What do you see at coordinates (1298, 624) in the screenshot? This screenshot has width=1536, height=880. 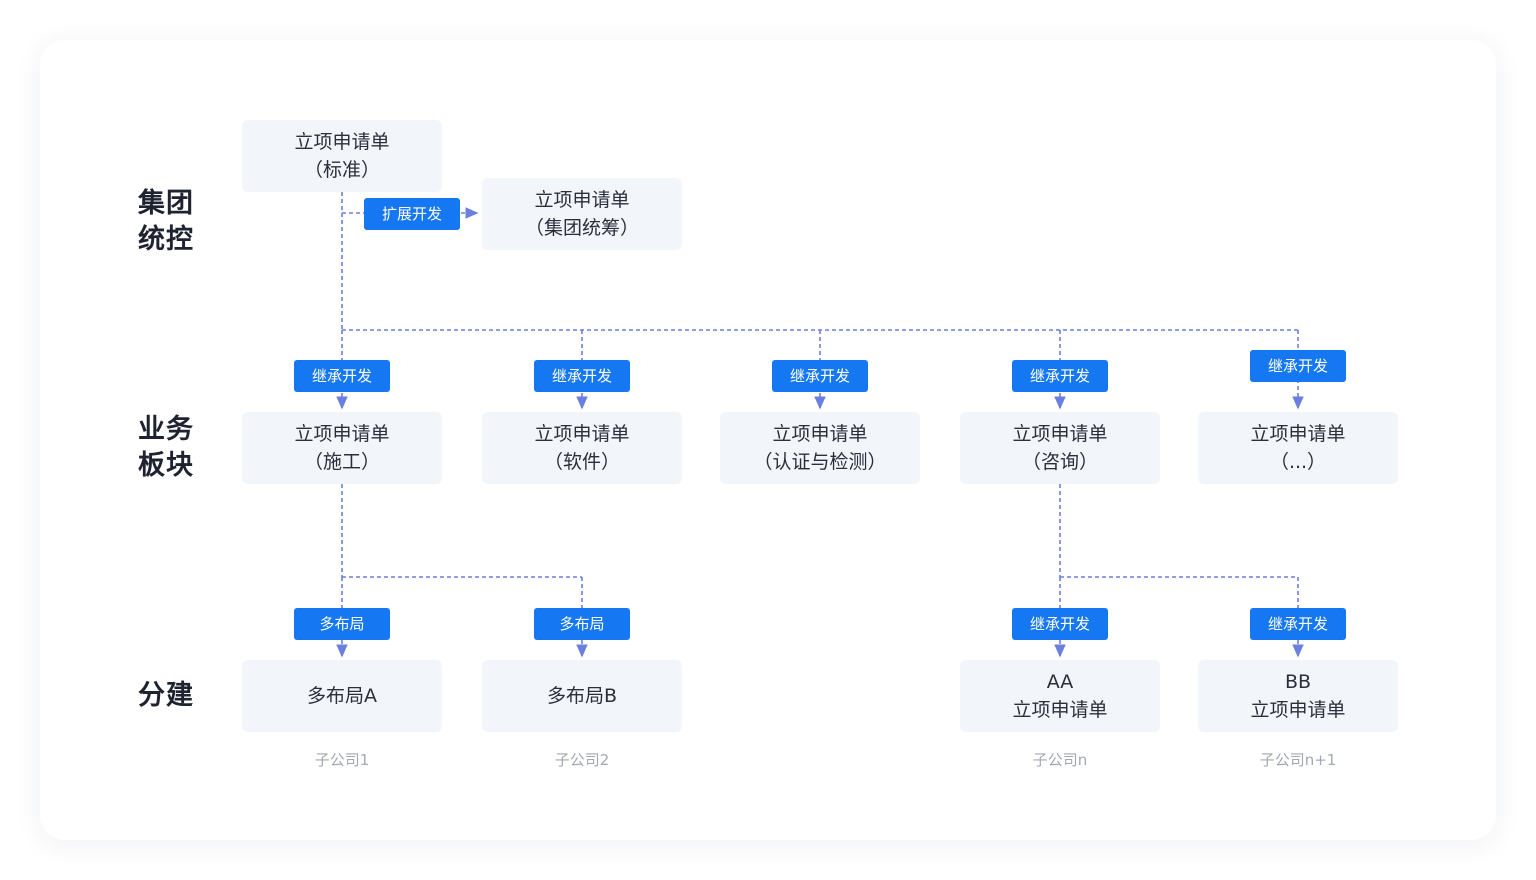 I see `inherit-dev-tag-bb: 继承开发` at bounding box center [1298, 624].